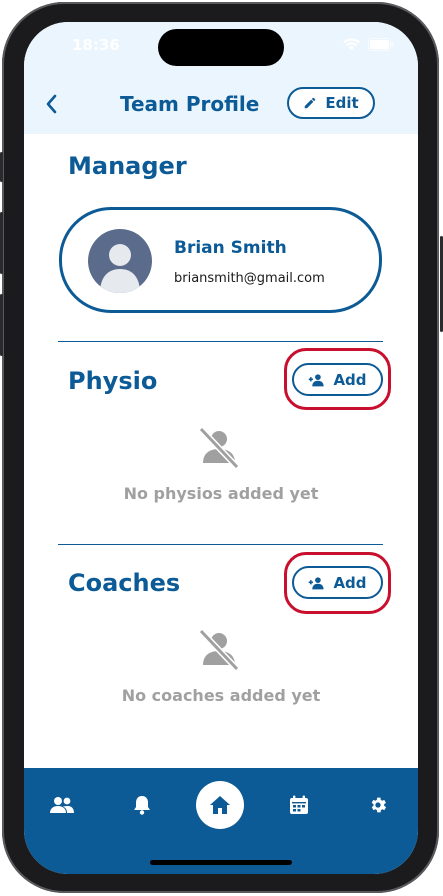  Describe the element at coordinates (220, 260) in the screenshot. I see `manager-card: Brian Smith briansmith@gmail.com` at that location.